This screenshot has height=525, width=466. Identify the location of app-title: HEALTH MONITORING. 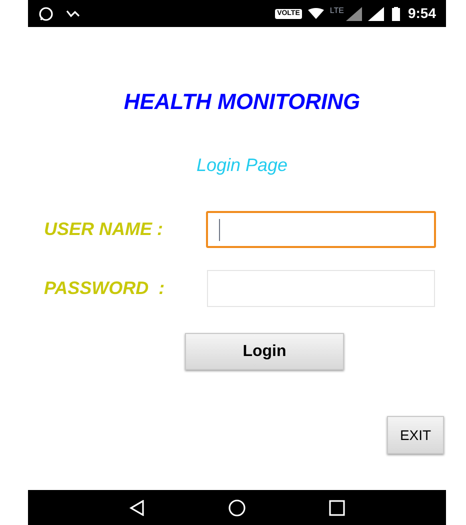
(242, 102).